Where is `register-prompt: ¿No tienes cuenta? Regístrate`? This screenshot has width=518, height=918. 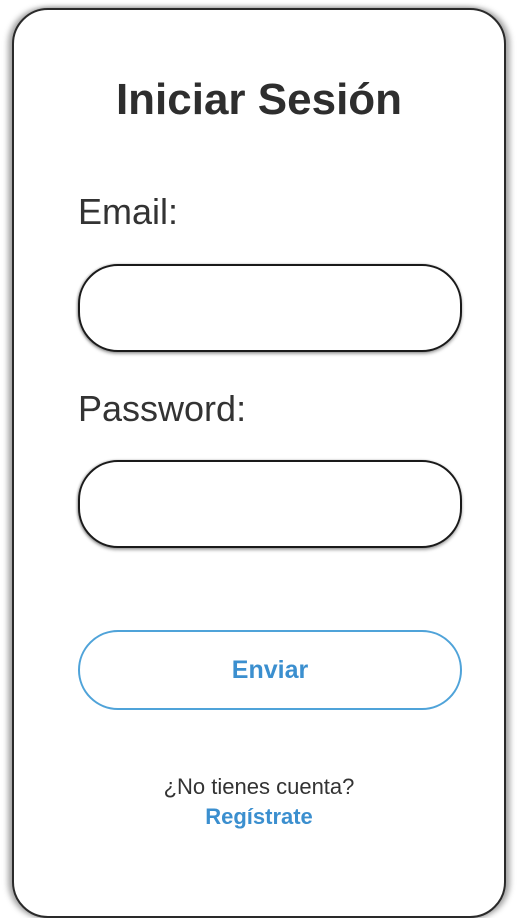
register-prompt: ¿No tienes cuenta? Regístrate is located at coordinates (259, 802).